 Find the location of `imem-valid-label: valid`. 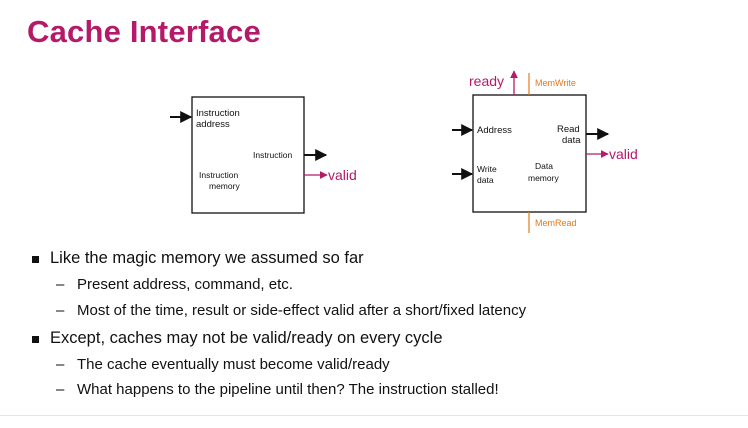

imem-valid-label: valid is located at coordinates (342, 175).